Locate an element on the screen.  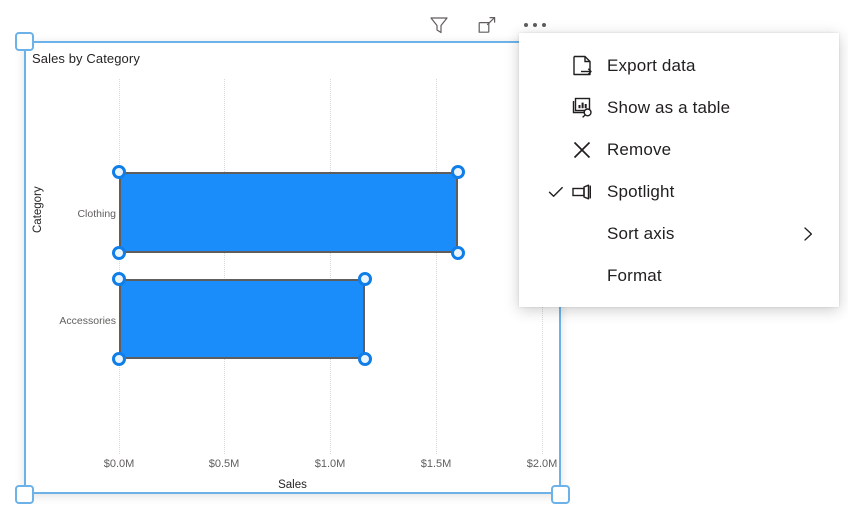
menu-item-export-data: Export data is located at coordinates (679, 66).